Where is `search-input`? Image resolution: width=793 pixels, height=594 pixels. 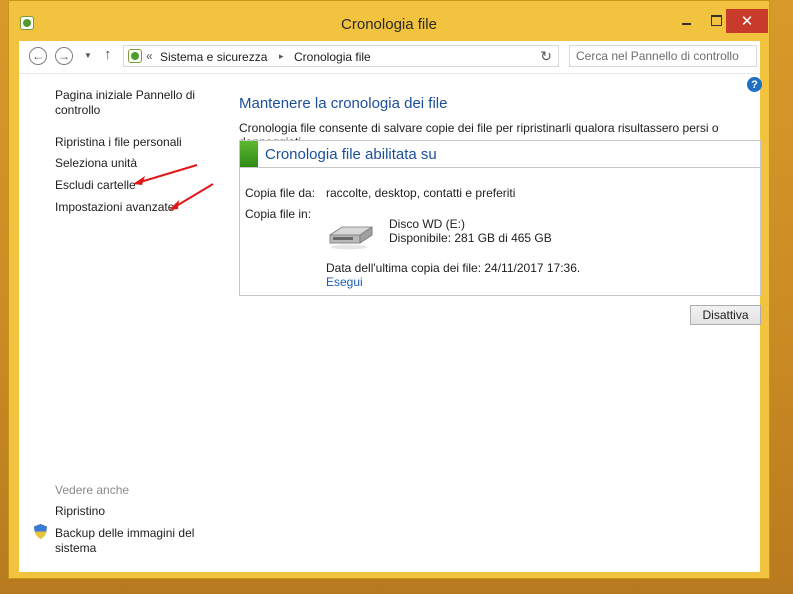
search-input is located at coordinates (663, 56).